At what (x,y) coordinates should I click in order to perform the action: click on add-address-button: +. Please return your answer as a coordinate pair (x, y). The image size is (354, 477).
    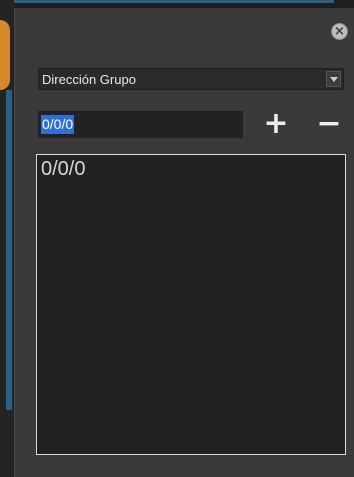
    Looking at the image, I should click on (276, 124).